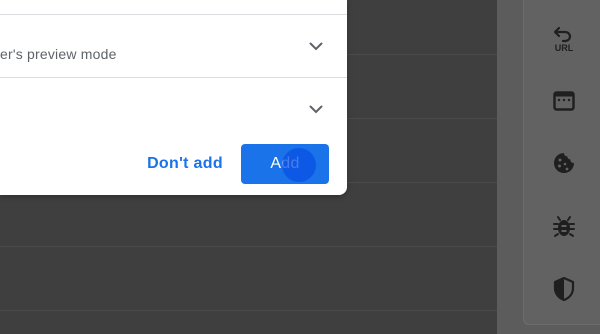  Describe the element at coordinates (564, 289) in the screenshot. I see `shield-icon` at that location.